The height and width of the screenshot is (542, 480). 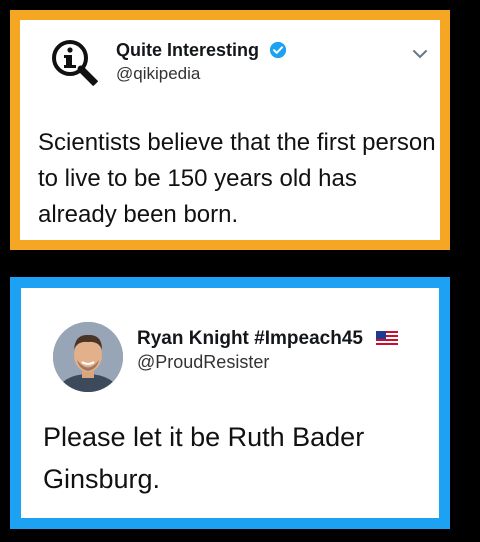 What do you see at coordinates (204, 458) in the screenshot?
I see `tweet-text: Please let it be Ruth Bader Ginsburg.` at bounding box center [204, 458].